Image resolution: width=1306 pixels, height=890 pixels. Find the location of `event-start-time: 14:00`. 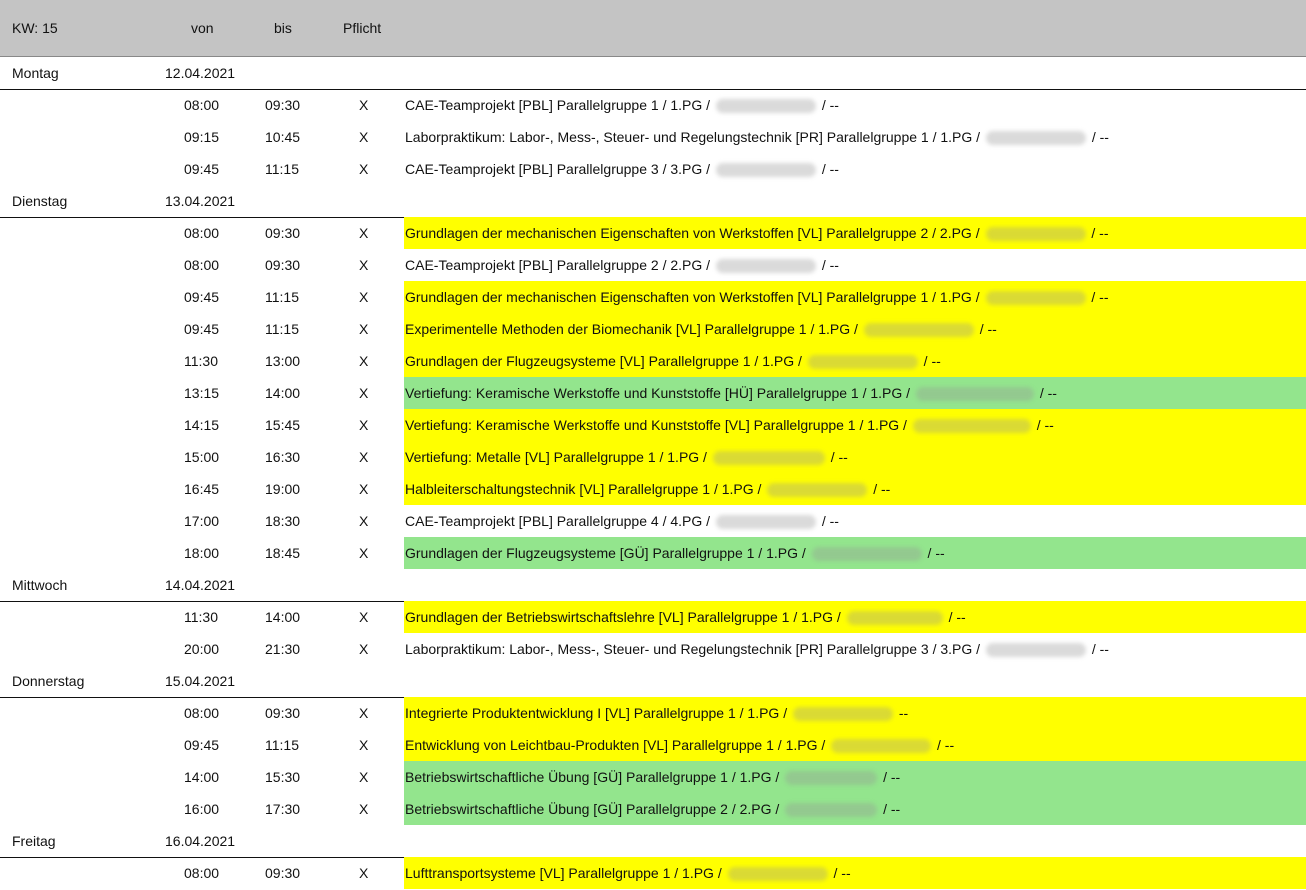

event-start-time: 14:00 is located at coordinates (202, 777).